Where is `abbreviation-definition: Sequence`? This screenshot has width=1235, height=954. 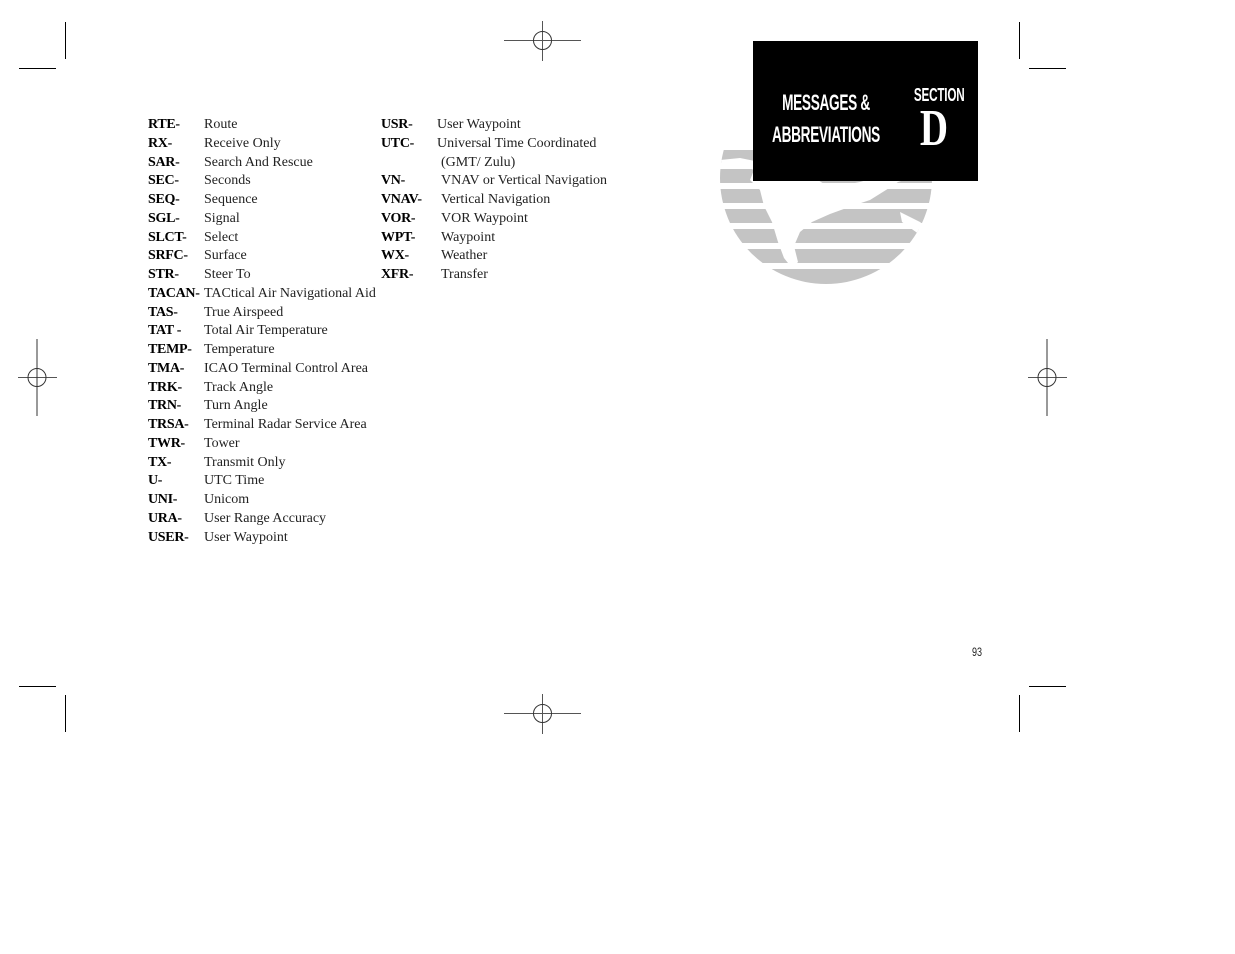 abbreviation-definition: Sequence is located at coordinates (231, 199).